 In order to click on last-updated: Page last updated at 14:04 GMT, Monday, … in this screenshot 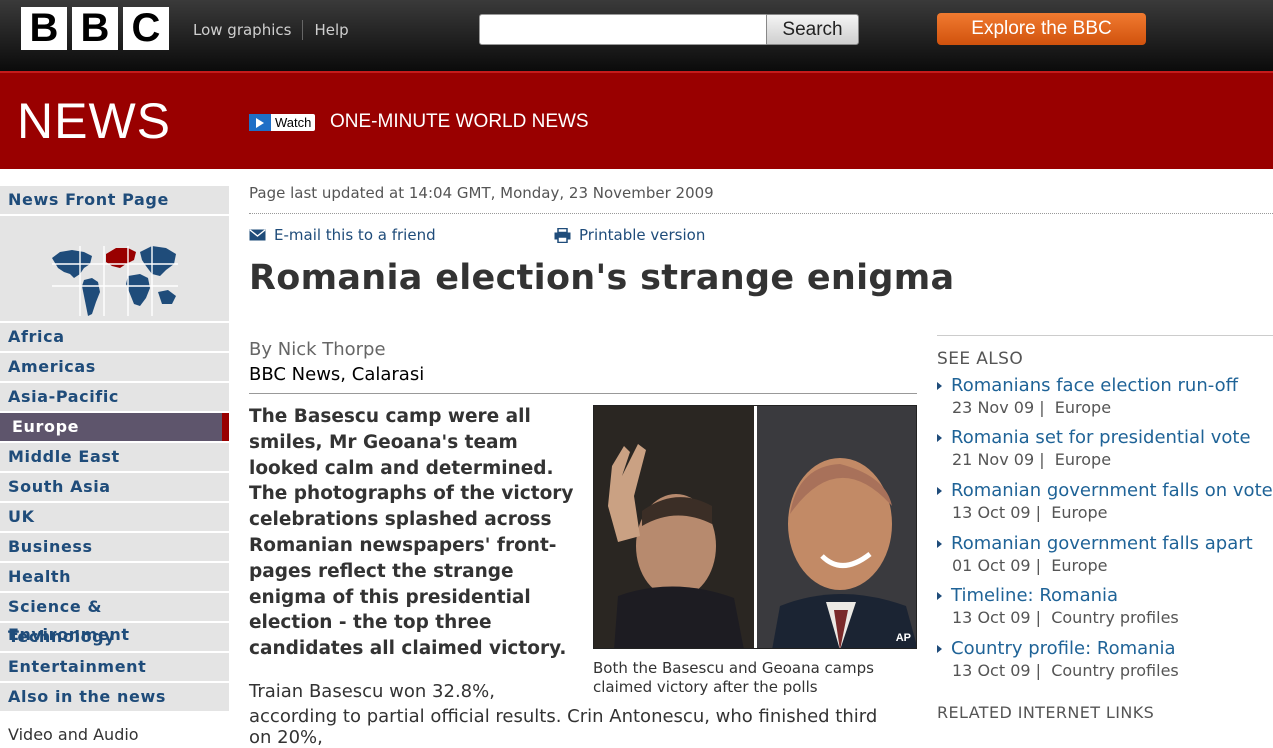, I will do `click(481, 193)`.